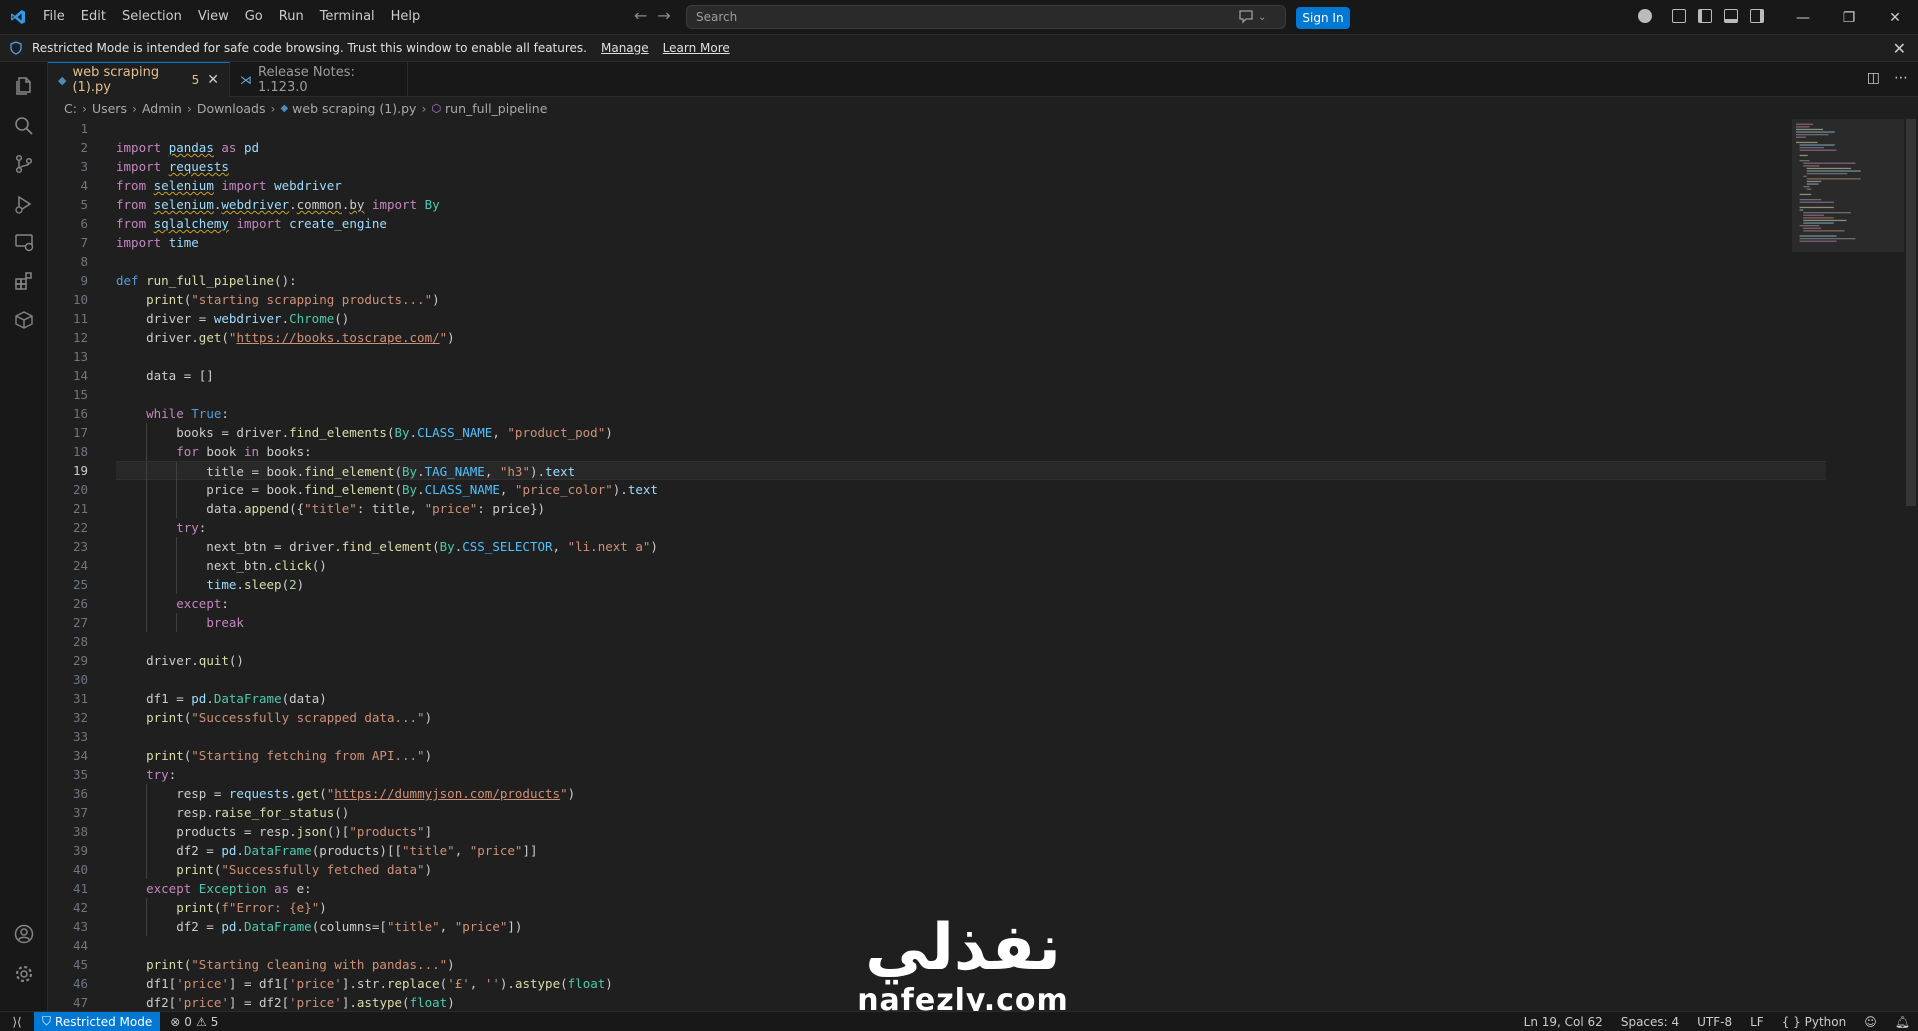  Describe the element at coordinates (1901, 78) in the screenshot. I see `more-actions-icon: ⋯` at that location.